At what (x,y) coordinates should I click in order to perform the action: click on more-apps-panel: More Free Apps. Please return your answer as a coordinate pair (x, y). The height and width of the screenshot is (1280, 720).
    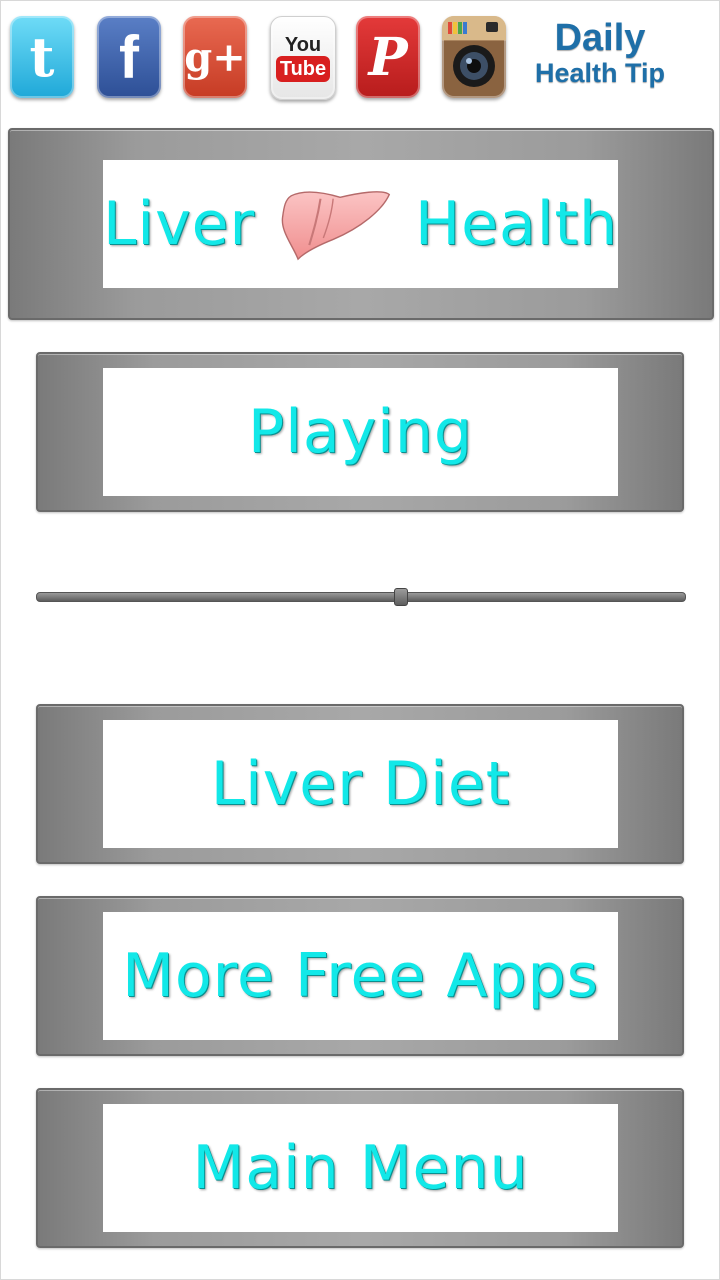
    Looking at the image, I should click on (360, 976).